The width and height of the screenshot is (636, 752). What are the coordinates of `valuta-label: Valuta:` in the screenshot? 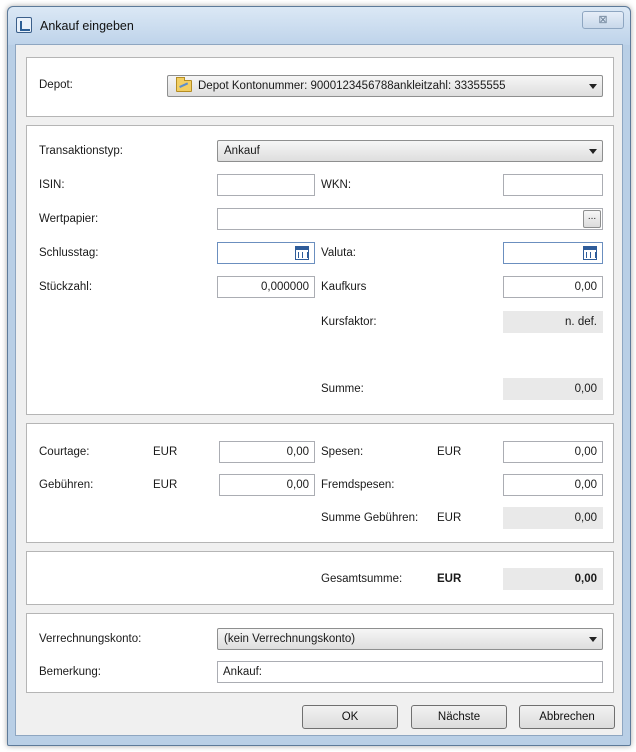 It's located at (338, 253).